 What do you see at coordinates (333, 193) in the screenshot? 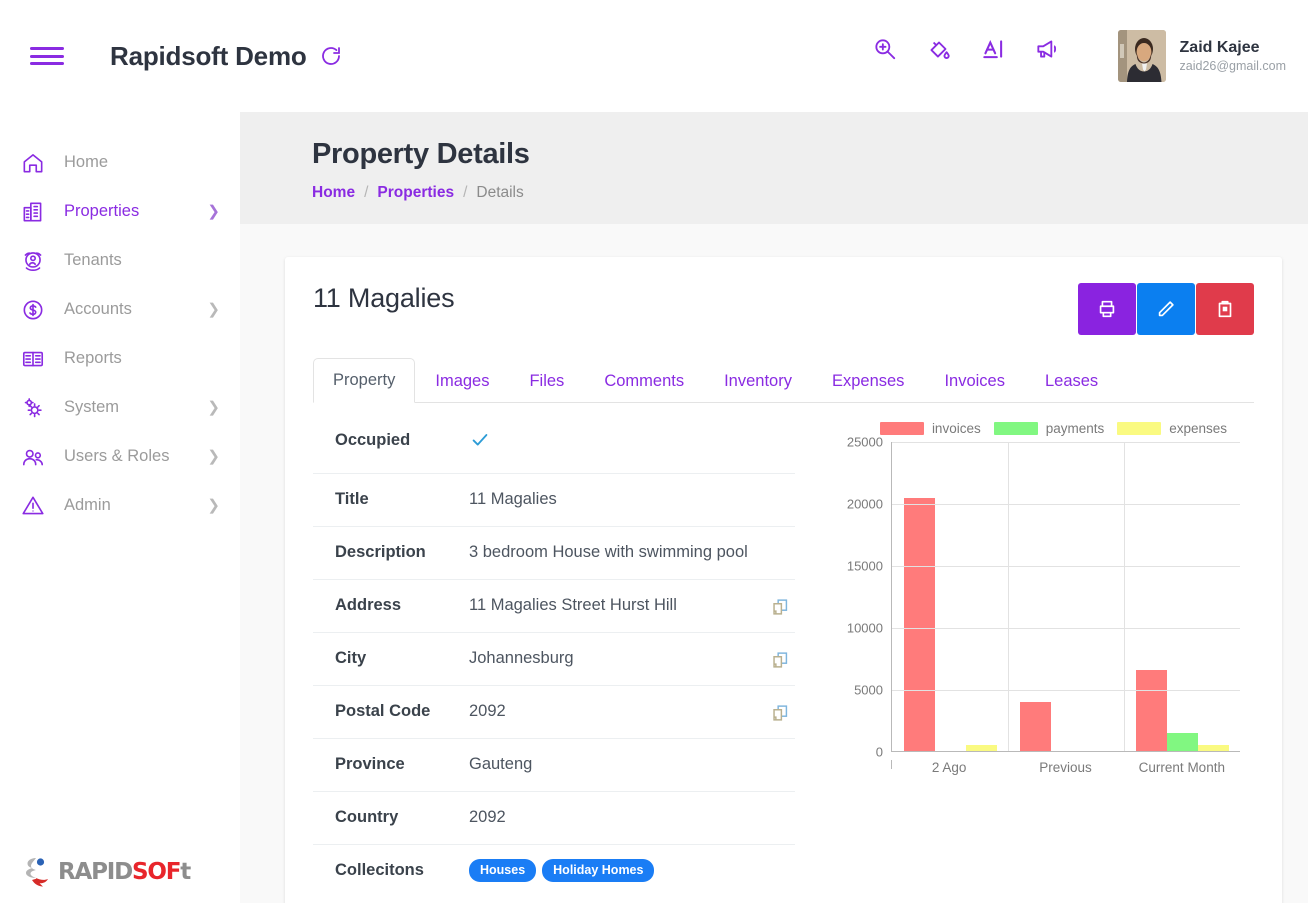
I see `breadcrumb-item-home: Home` at bounding box center [333, 193].